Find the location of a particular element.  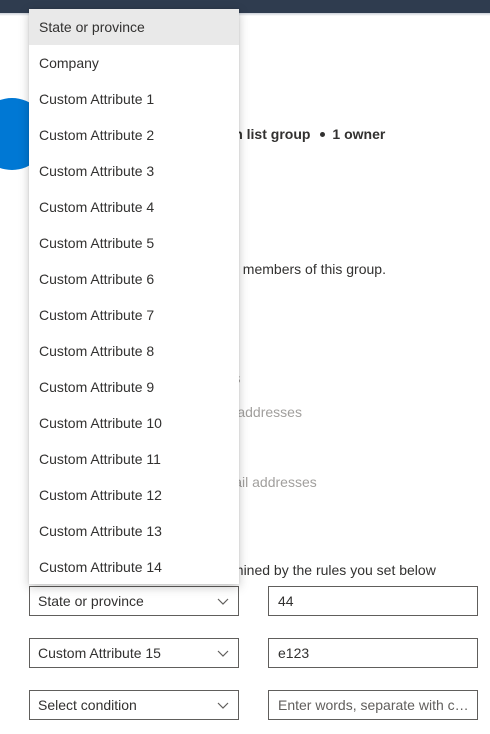

owner-count: 1 owner is located at coordinates (359, 134).